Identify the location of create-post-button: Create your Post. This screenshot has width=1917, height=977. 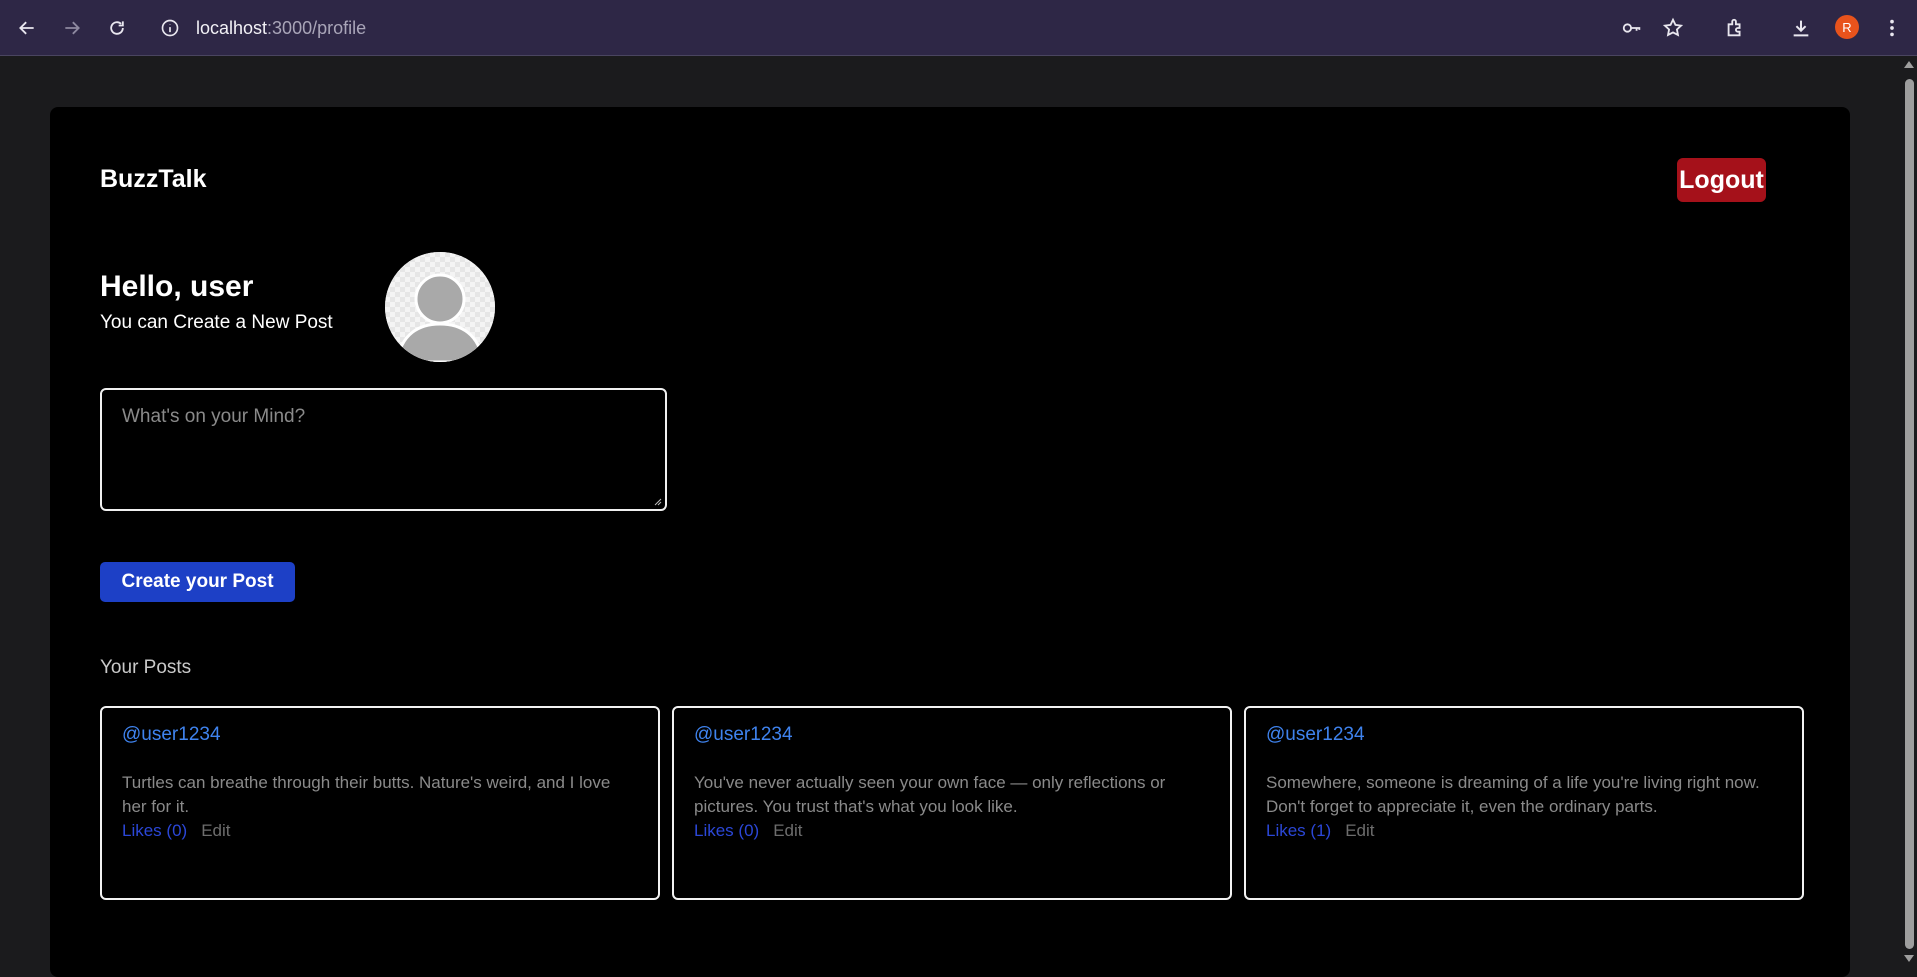
(197, 582).